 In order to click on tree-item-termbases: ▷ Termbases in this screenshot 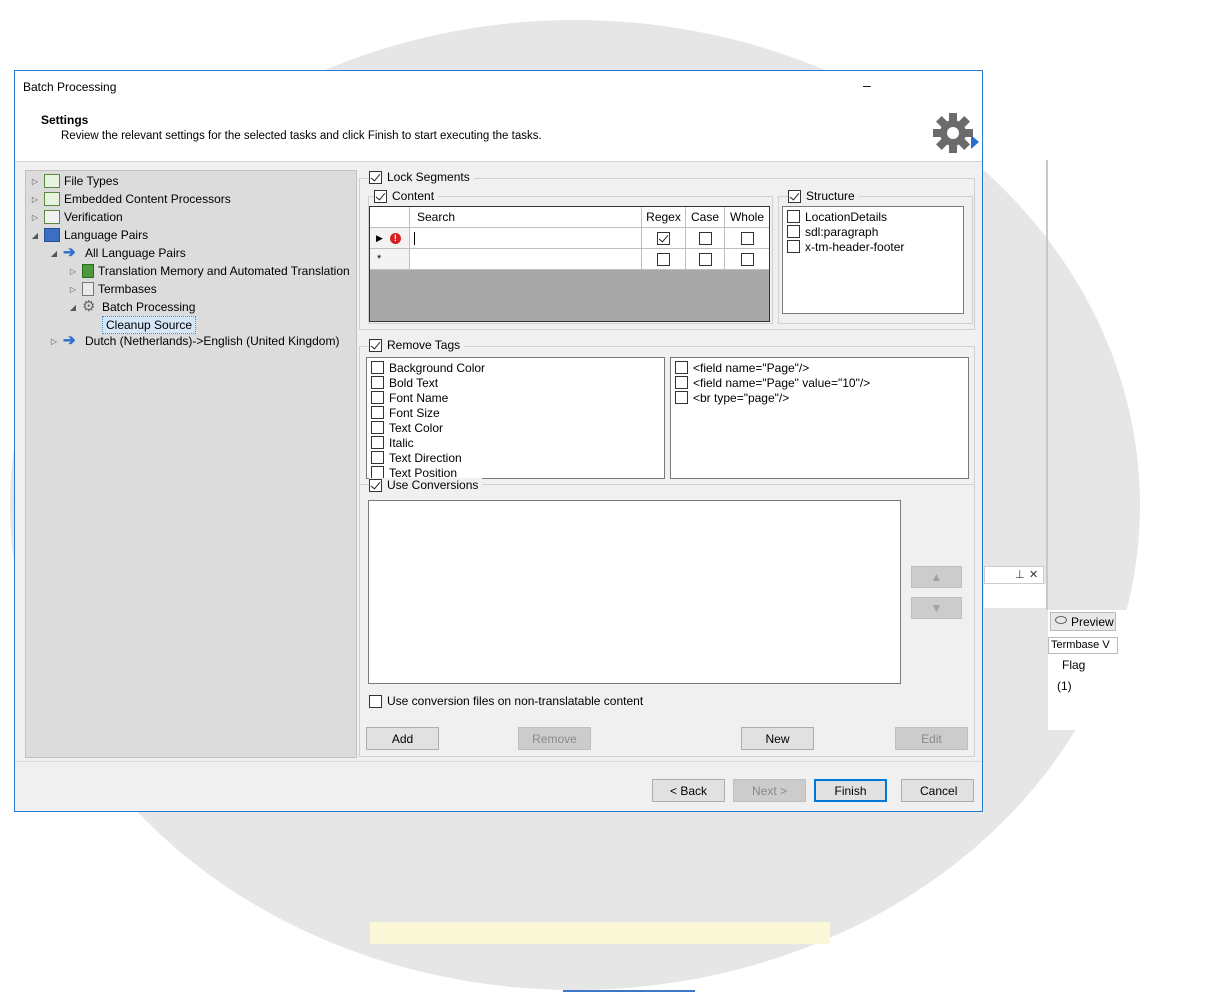, I will do `click(112, 289)`.